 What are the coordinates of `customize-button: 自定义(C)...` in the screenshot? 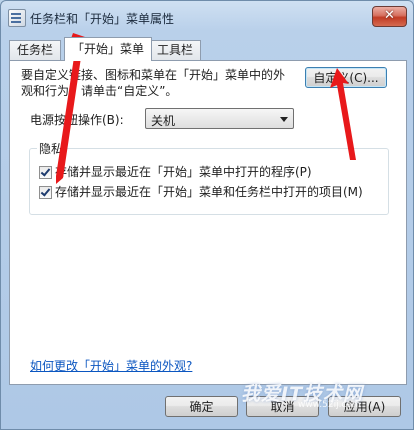 It's located at (346, 77).